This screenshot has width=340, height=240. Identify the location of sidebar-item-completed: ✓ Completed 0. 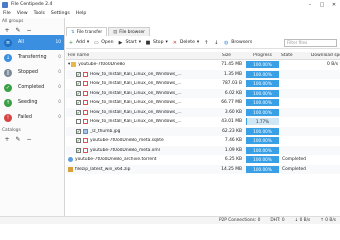
(32, 87).